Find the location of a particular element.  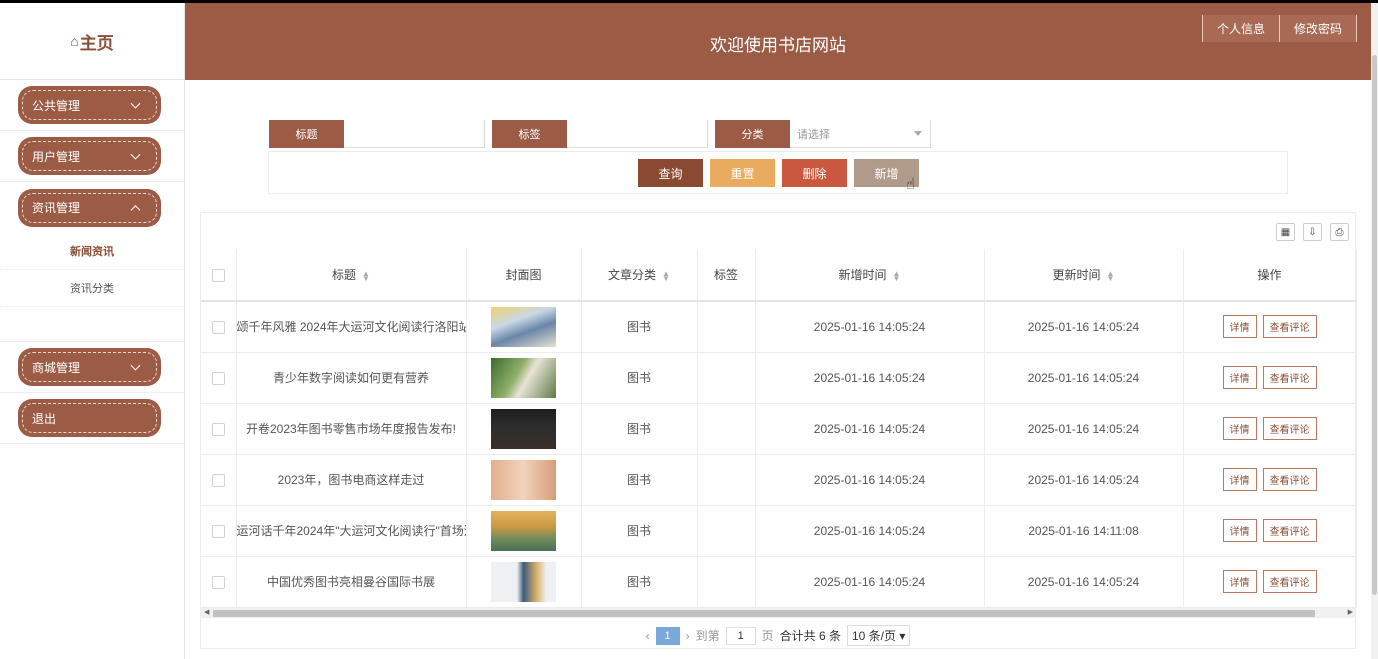

category-search-label: 分类 is located at coordinates (752, 134).